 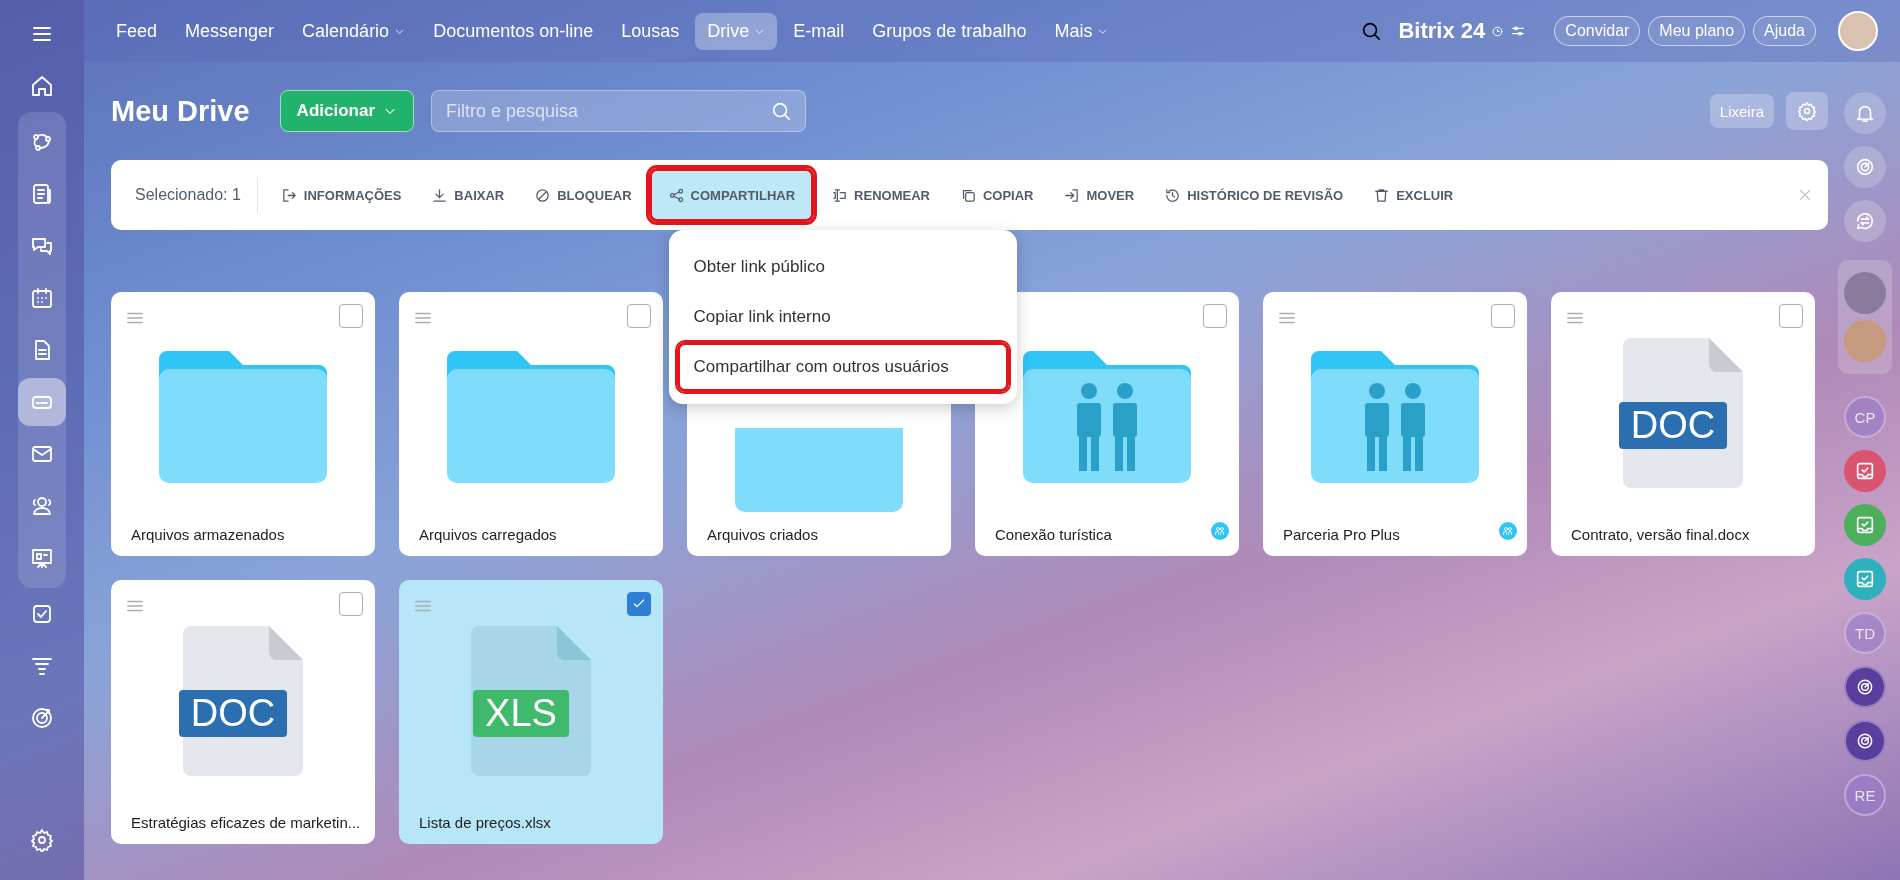 What do you see at coordinates (485, 822) in the screenshot?
I see `file-name: Lista de preços.xlsx` at bounding box center [485, 822].